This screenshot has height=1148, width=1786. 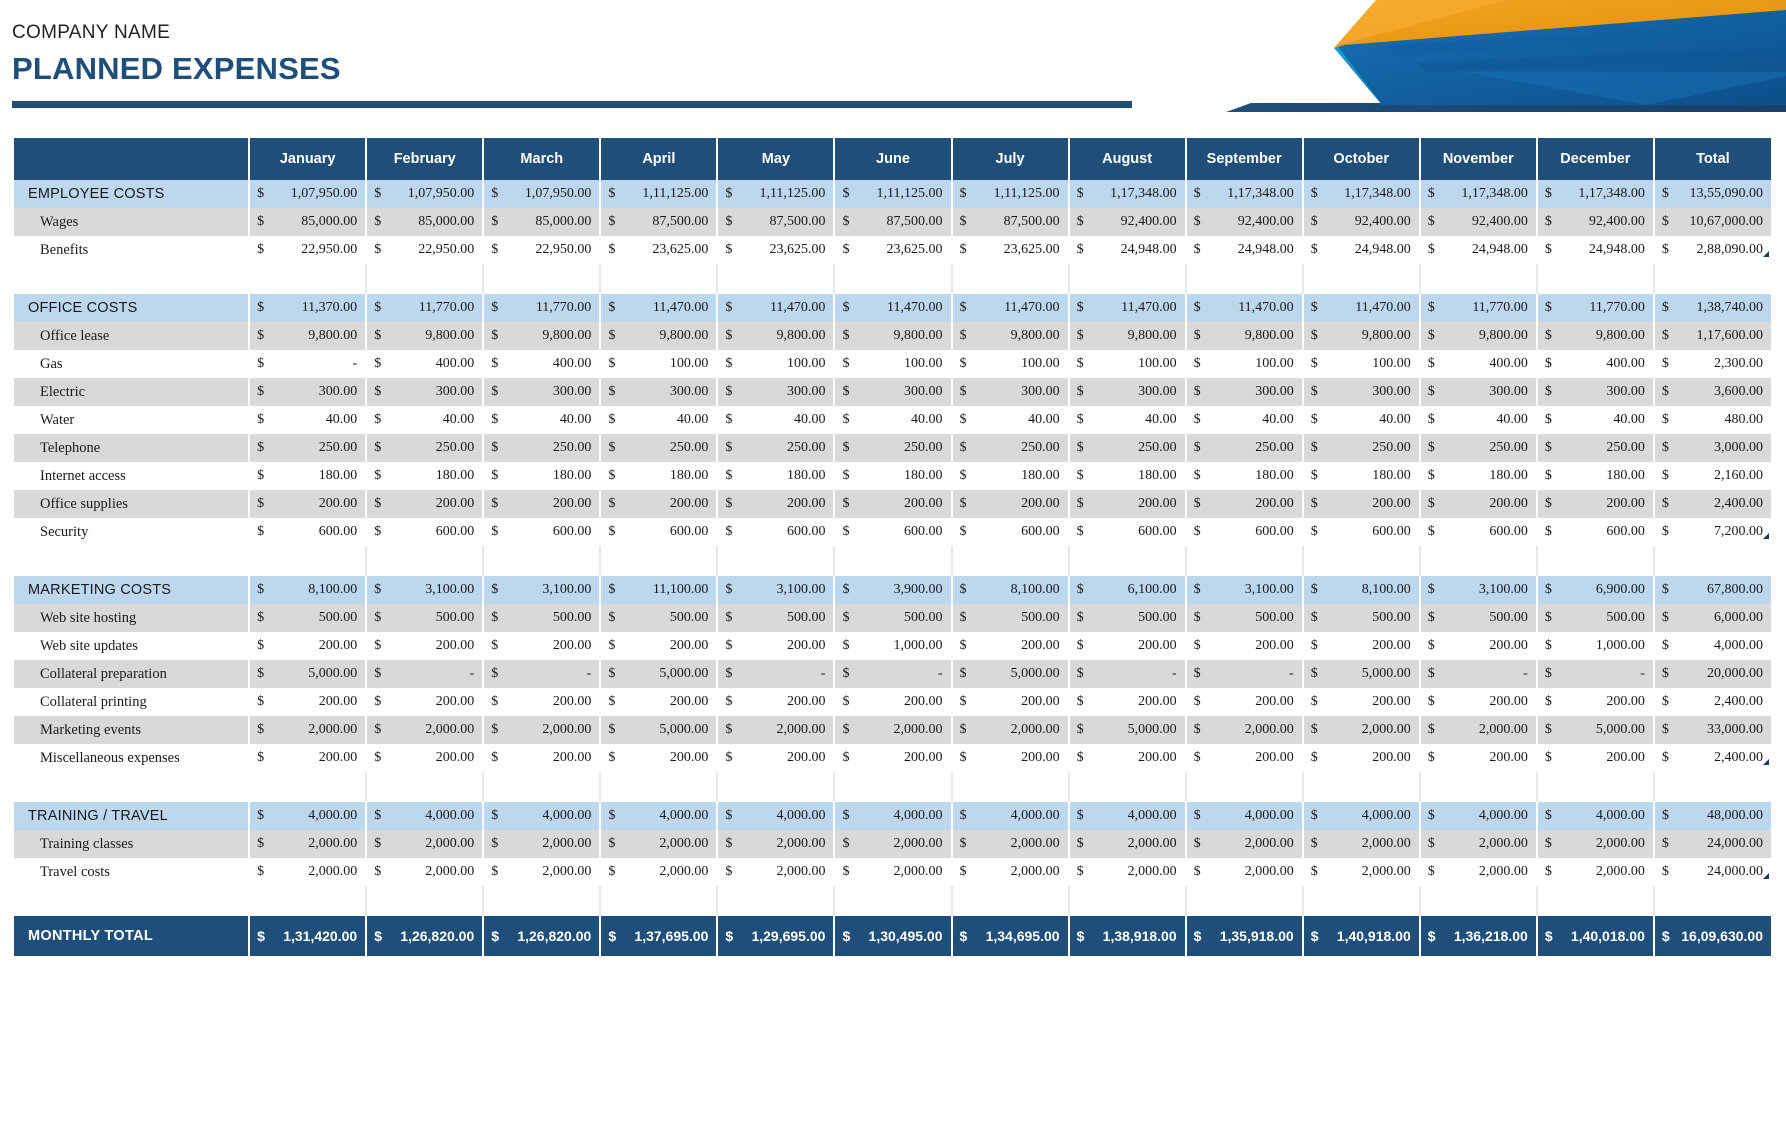 What do you see at coordinates (1620, 645) in the screenshot?
I see `amount-value: 1,000.00` at bounding box center [1620, 645].